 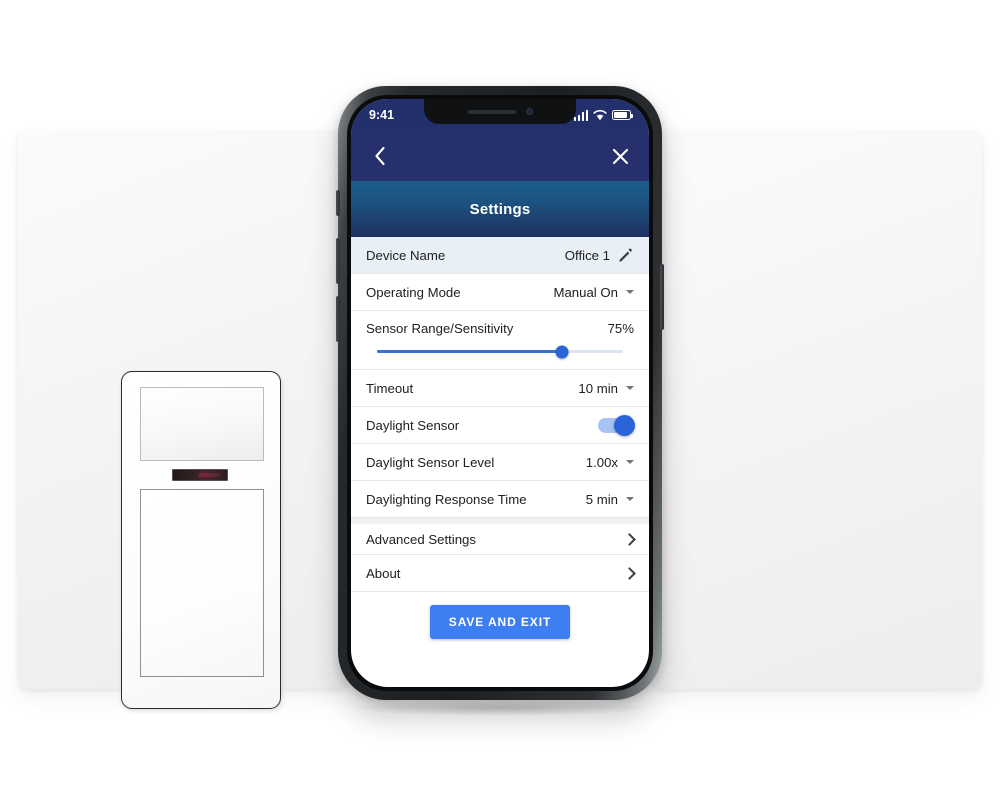 I want to click on status-bar: 9:41, so click(x=500, y=115).